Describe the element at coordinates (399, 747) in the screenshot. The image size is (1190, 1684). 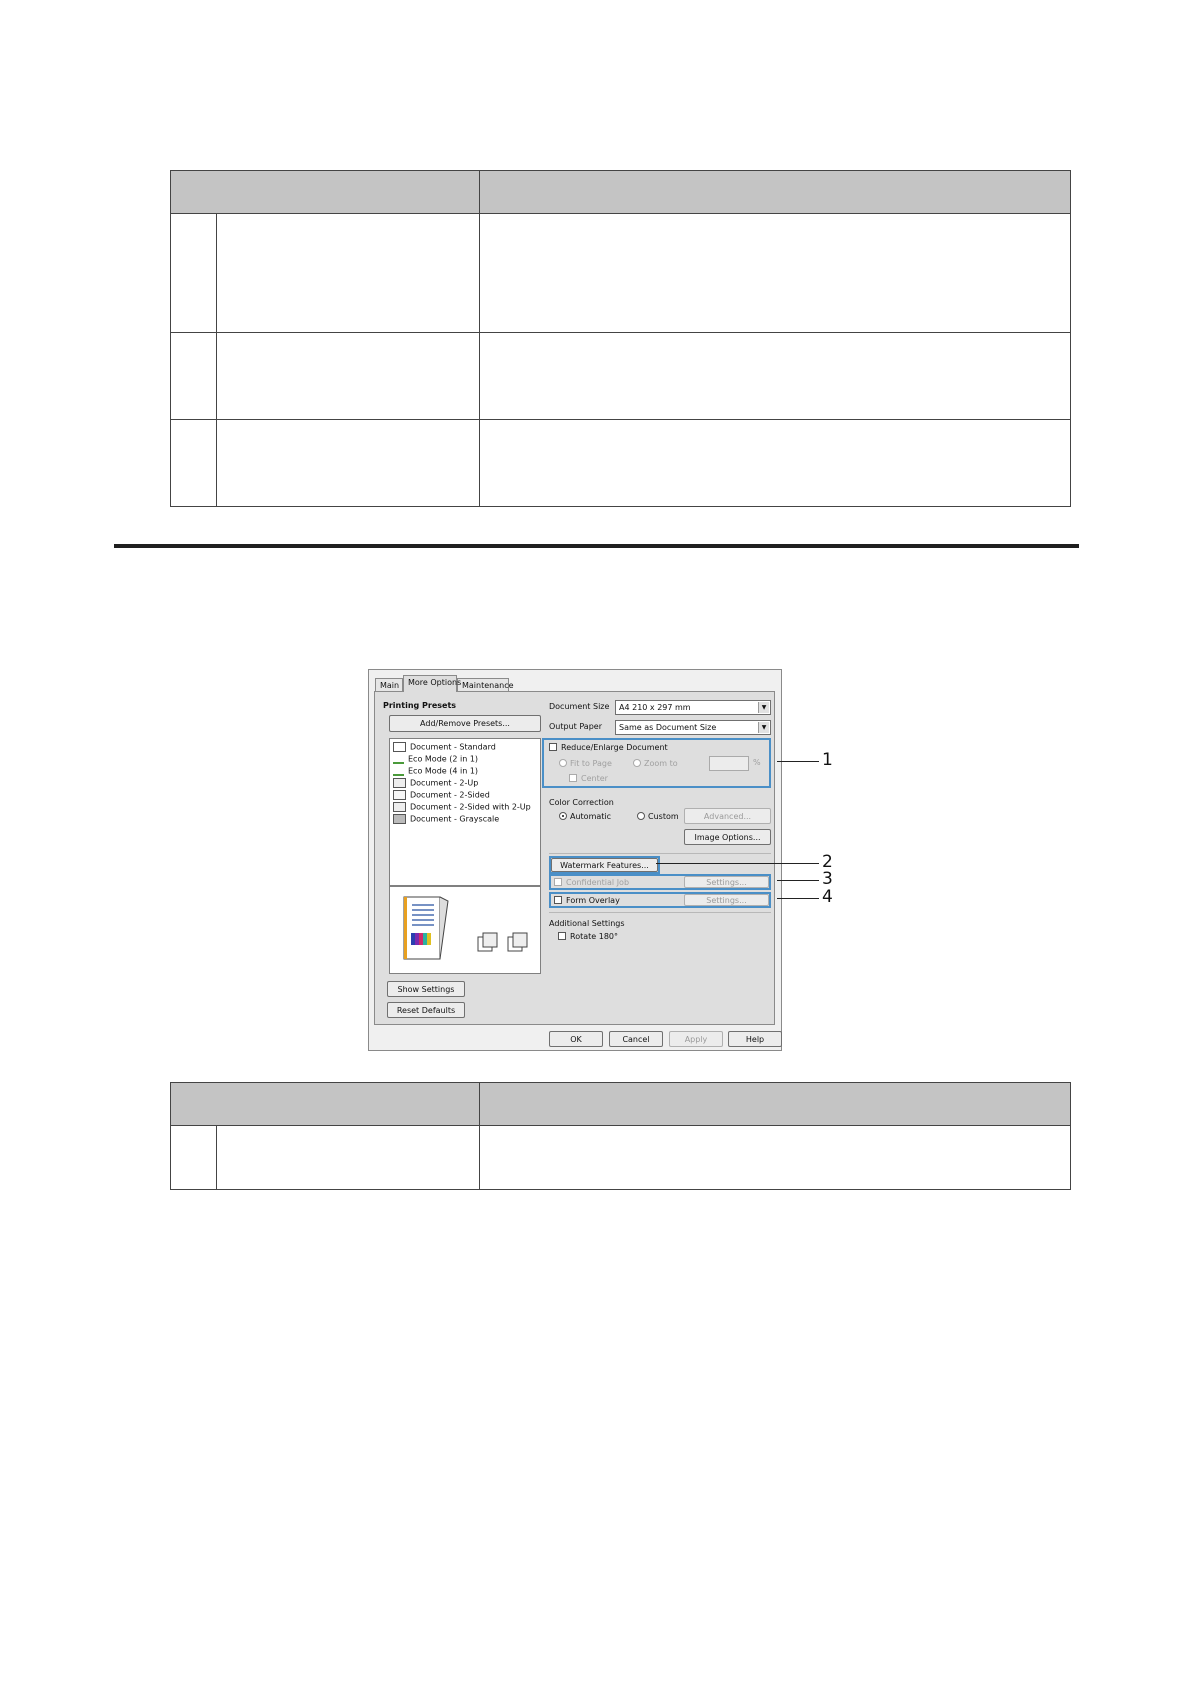
I see `document-icon` at that location.